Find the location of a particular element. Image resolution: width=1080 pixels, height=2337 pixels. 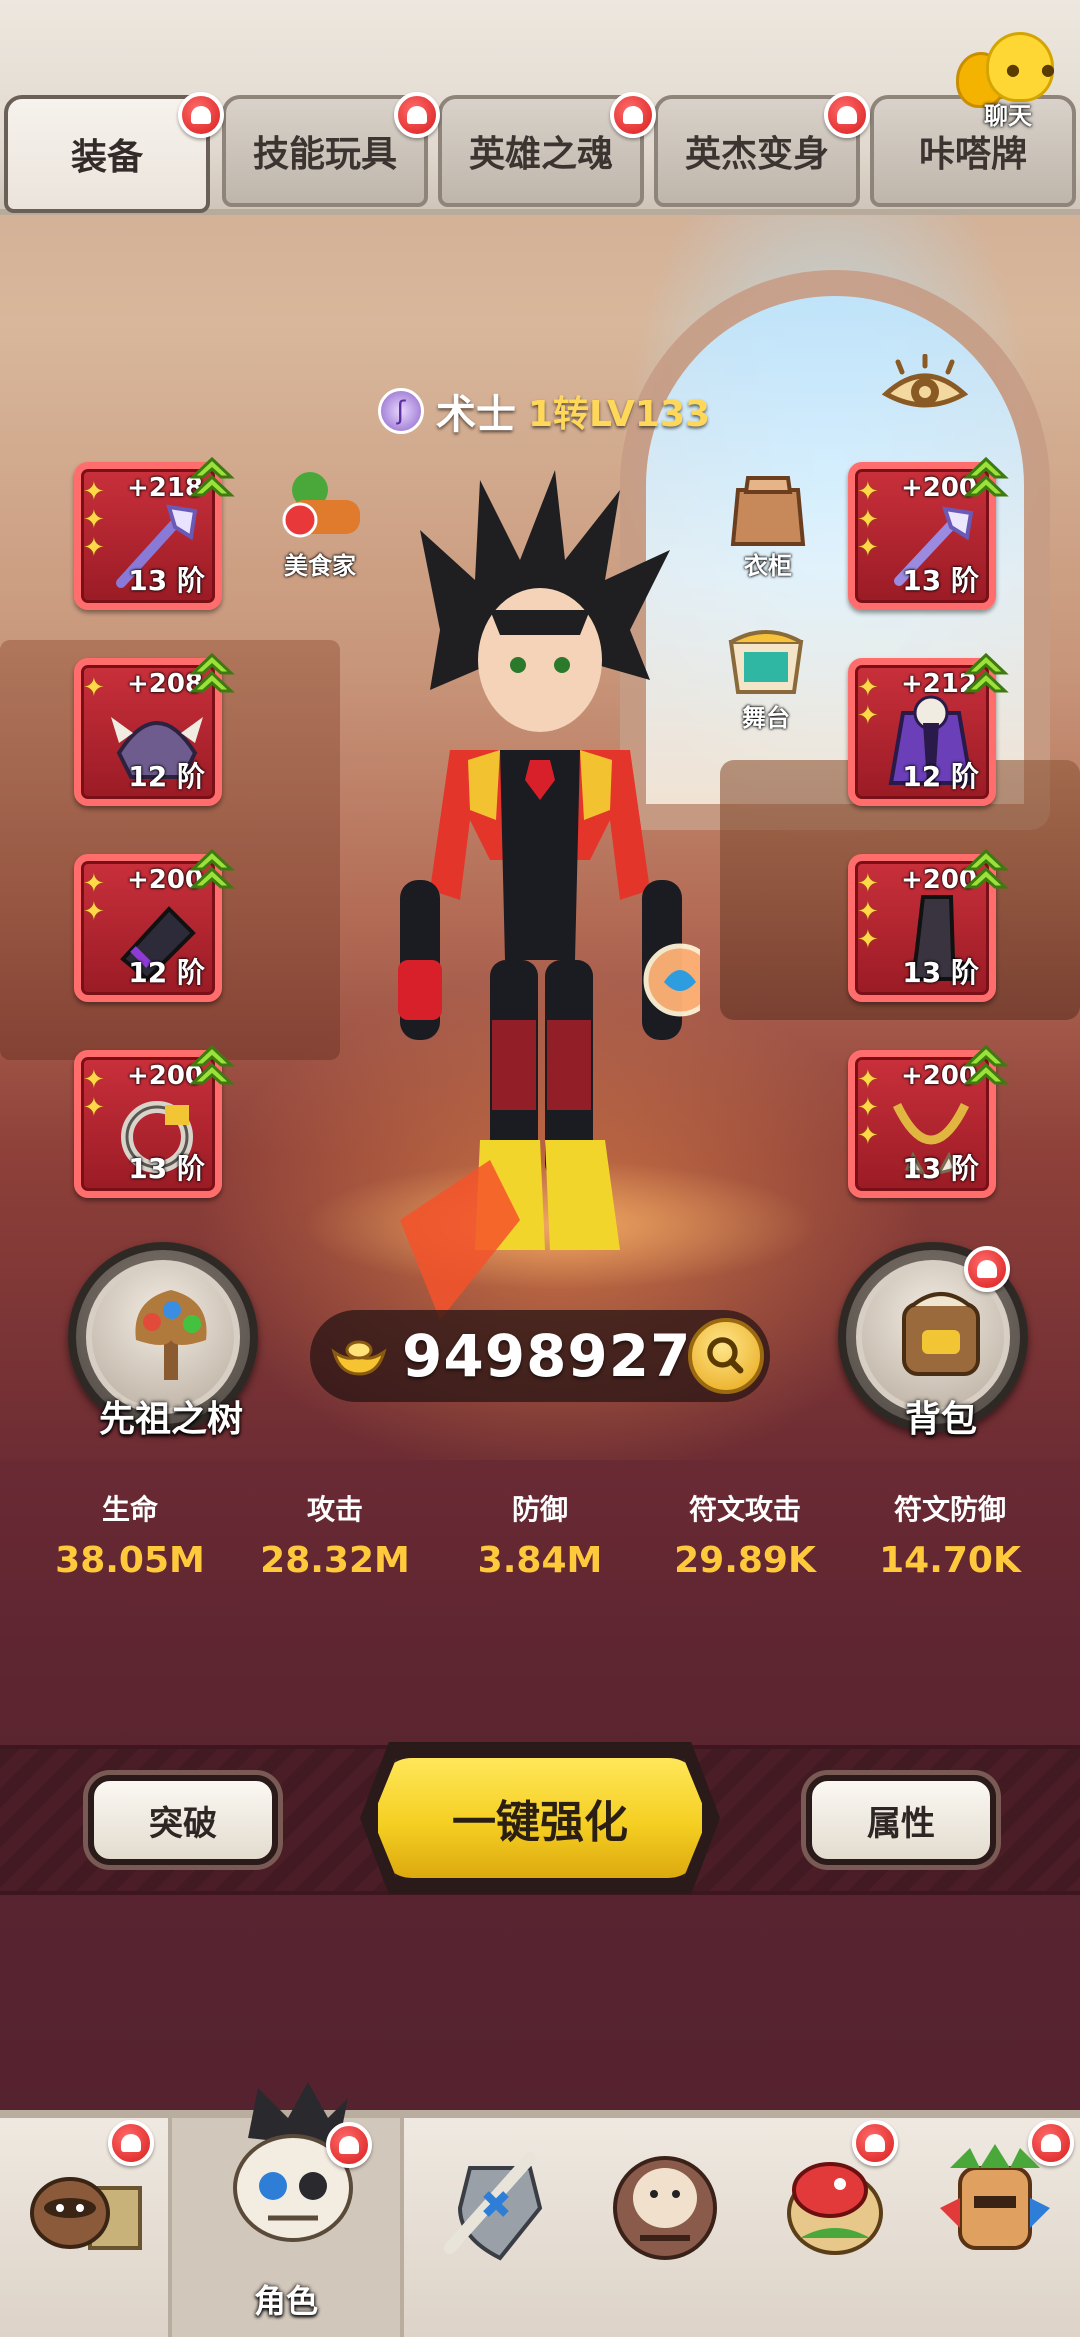

stat-defense: 防御 3.84M is located at coordinates (540, 1534).